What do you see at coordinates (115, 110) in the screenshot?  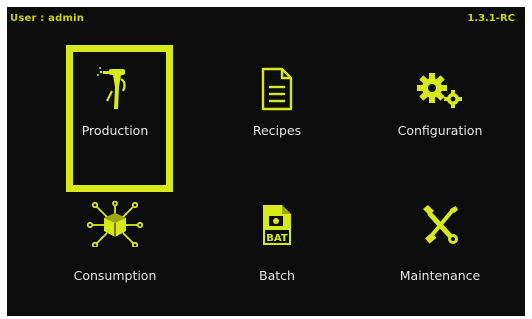 I see `production-button: Production` at bounding box center [115, 110].